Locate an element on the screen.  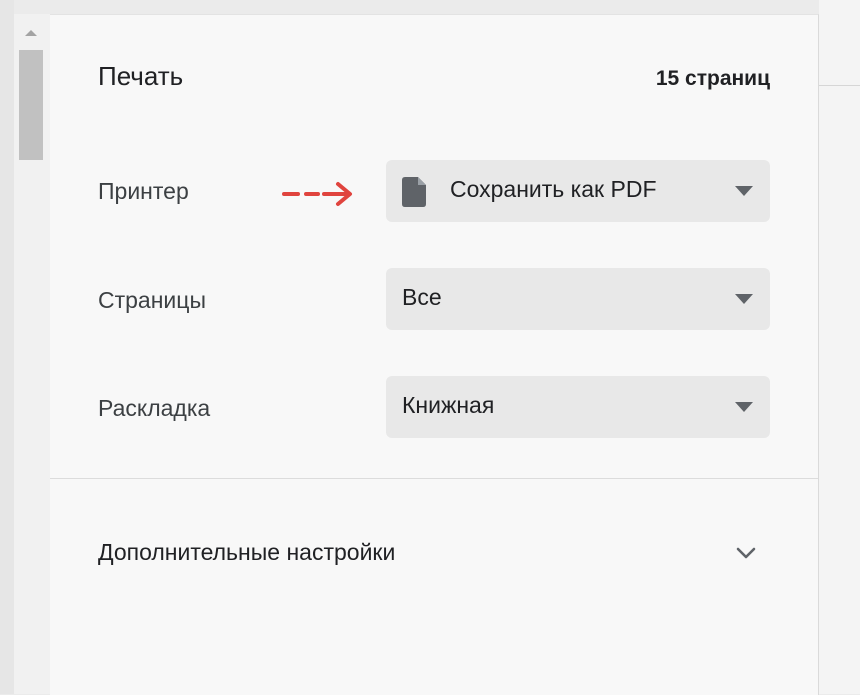
layout-select: Книжная is located at coordinates (578, 407).